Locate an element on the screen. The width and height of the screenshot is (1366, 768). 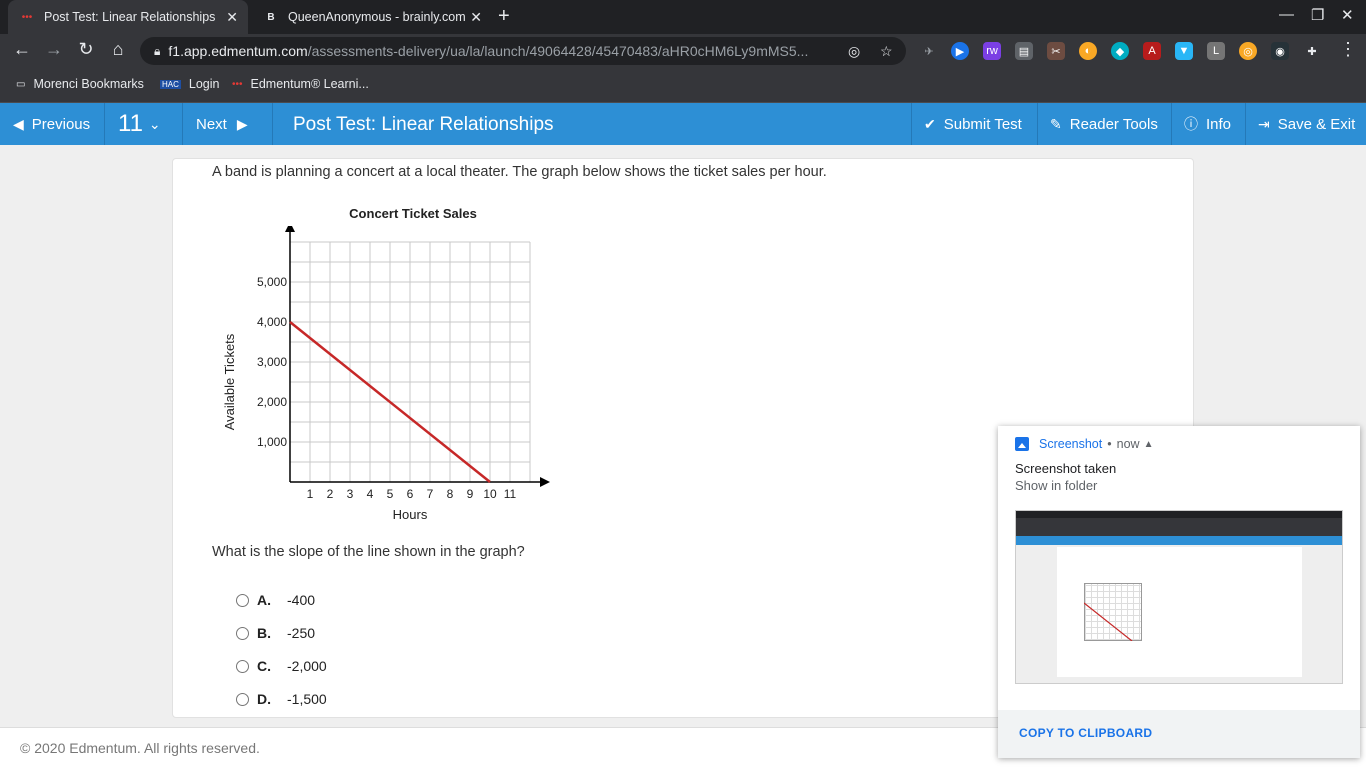
notification-title: Screenshot taken is located at coordinates (1066, 468).